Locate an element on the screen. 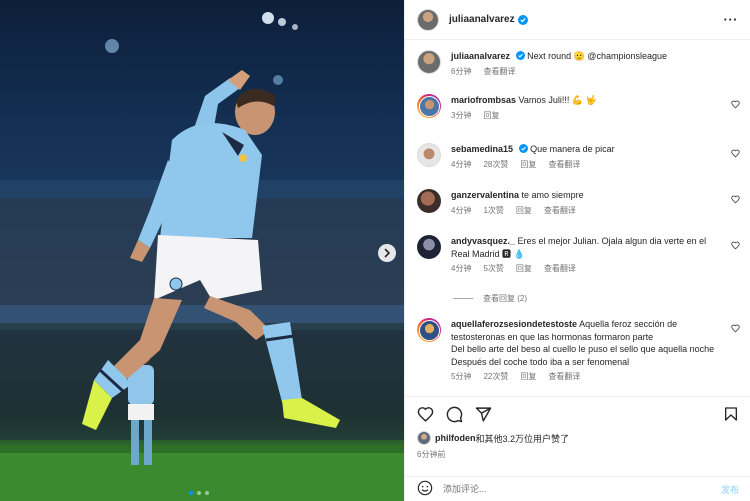  likes-text: 和其他3.2万位用户赞了 is located at coordinates (522, 438).